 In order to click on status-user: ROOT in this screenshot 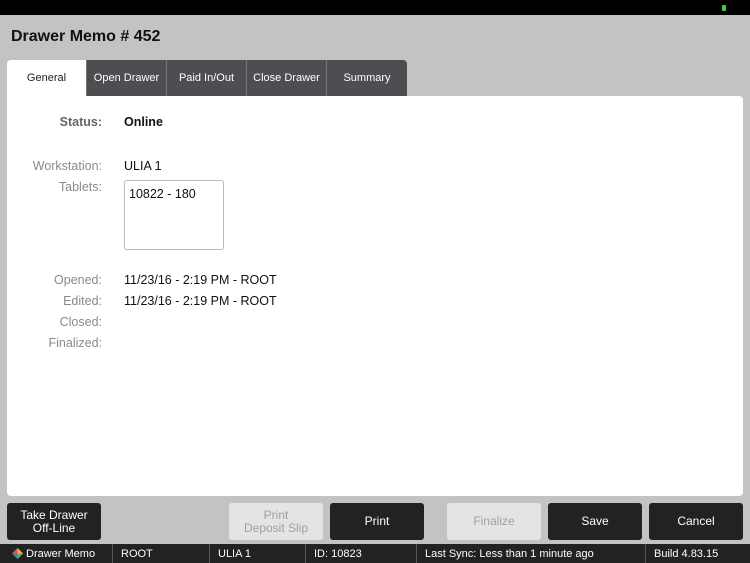, I will do `click(161, 553)`.